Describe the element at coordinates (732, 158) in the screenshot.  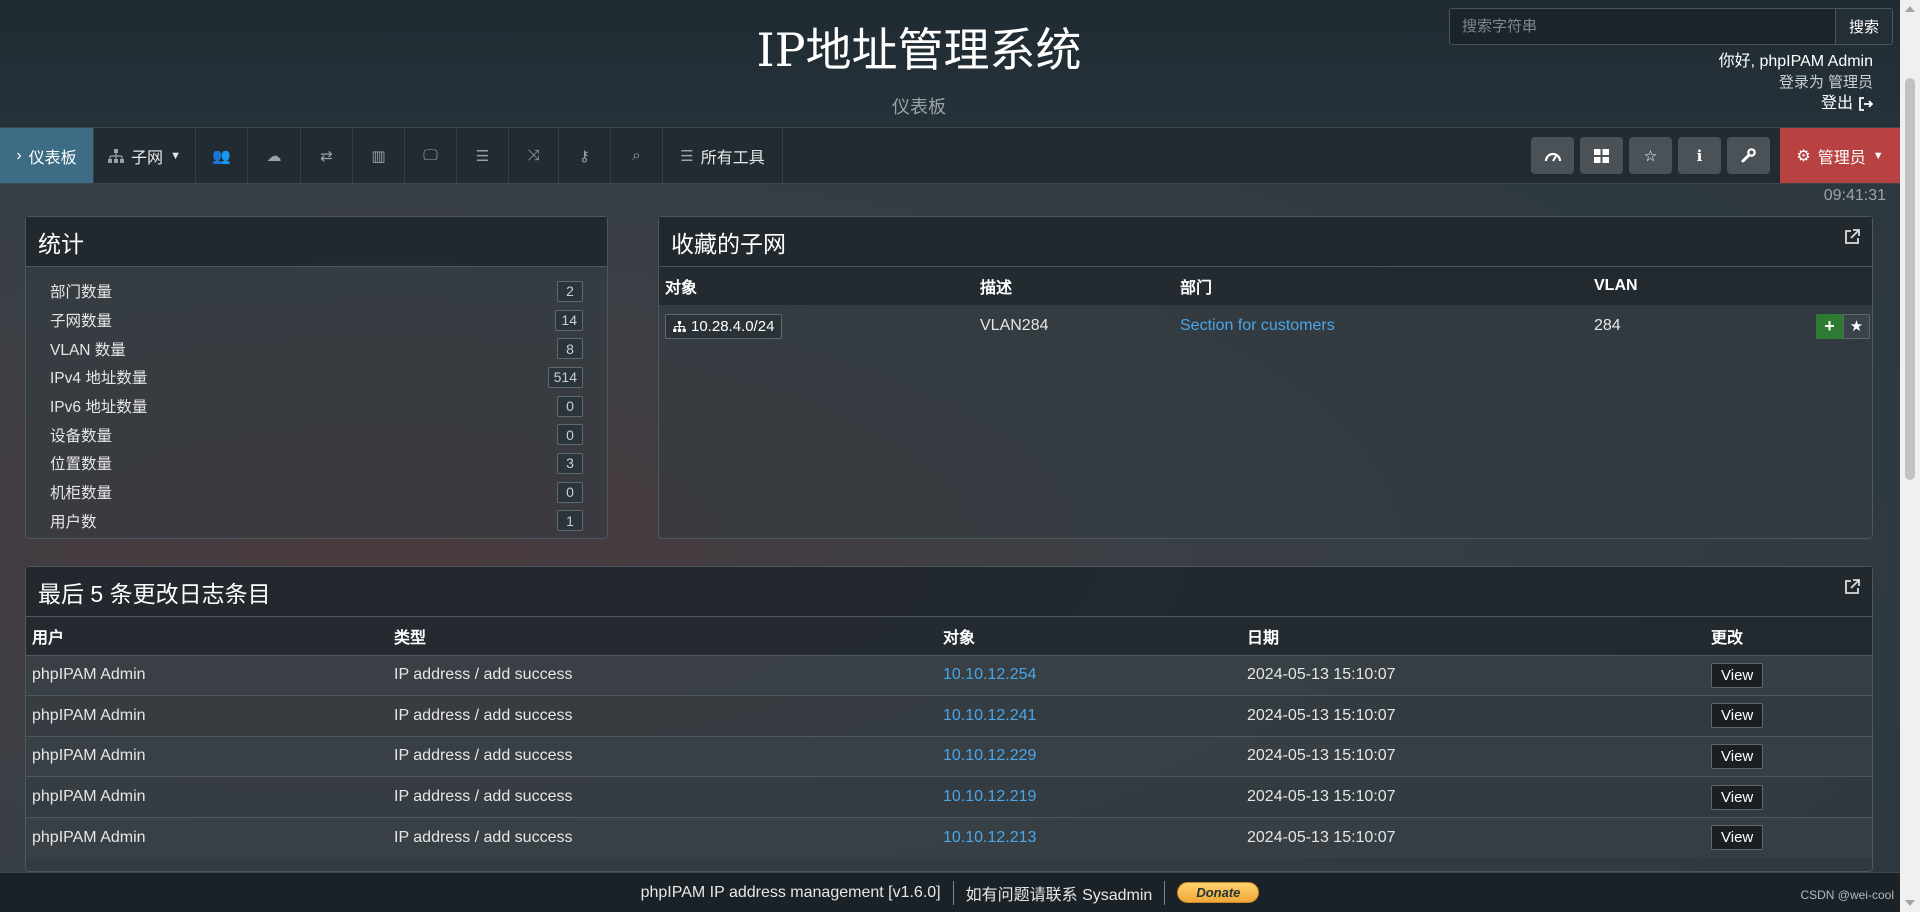
I see `nav-all-tools-label: 所有工具` at that location.